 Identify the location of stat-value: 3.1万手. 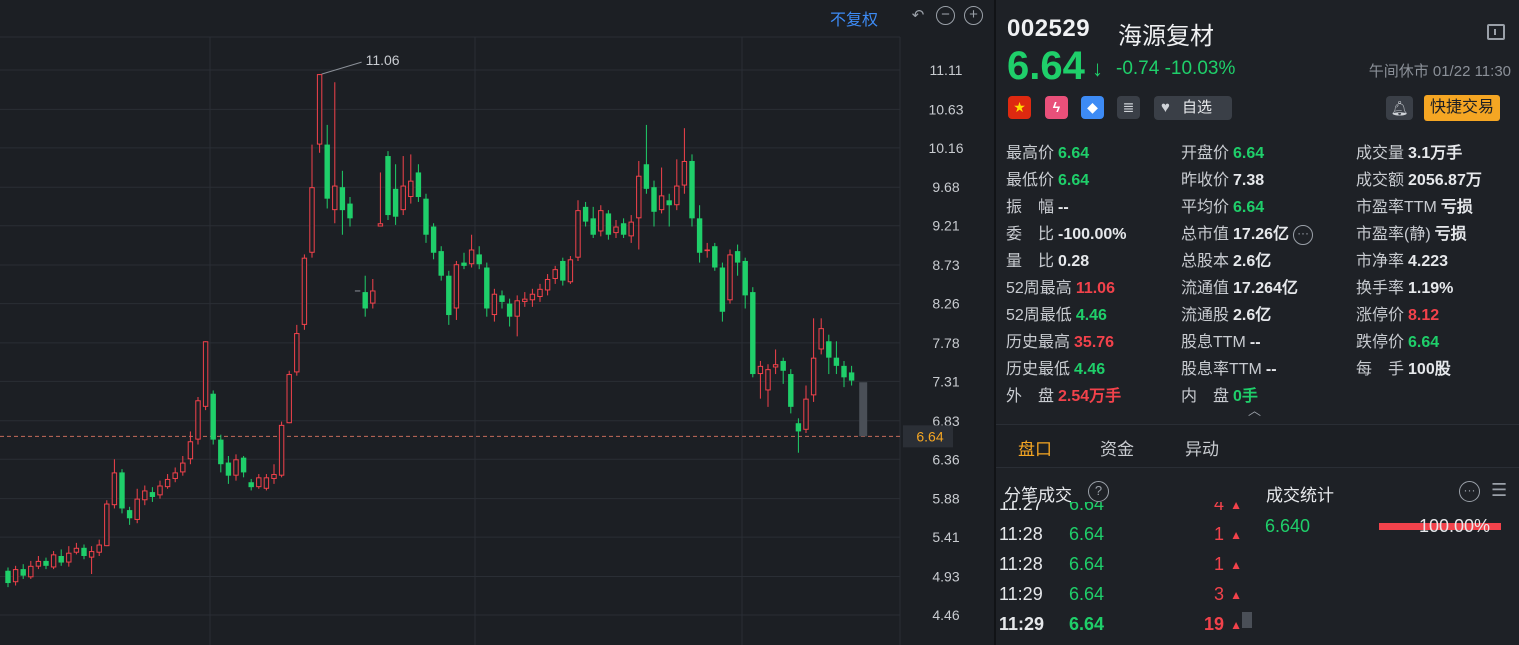
(1435, 153).